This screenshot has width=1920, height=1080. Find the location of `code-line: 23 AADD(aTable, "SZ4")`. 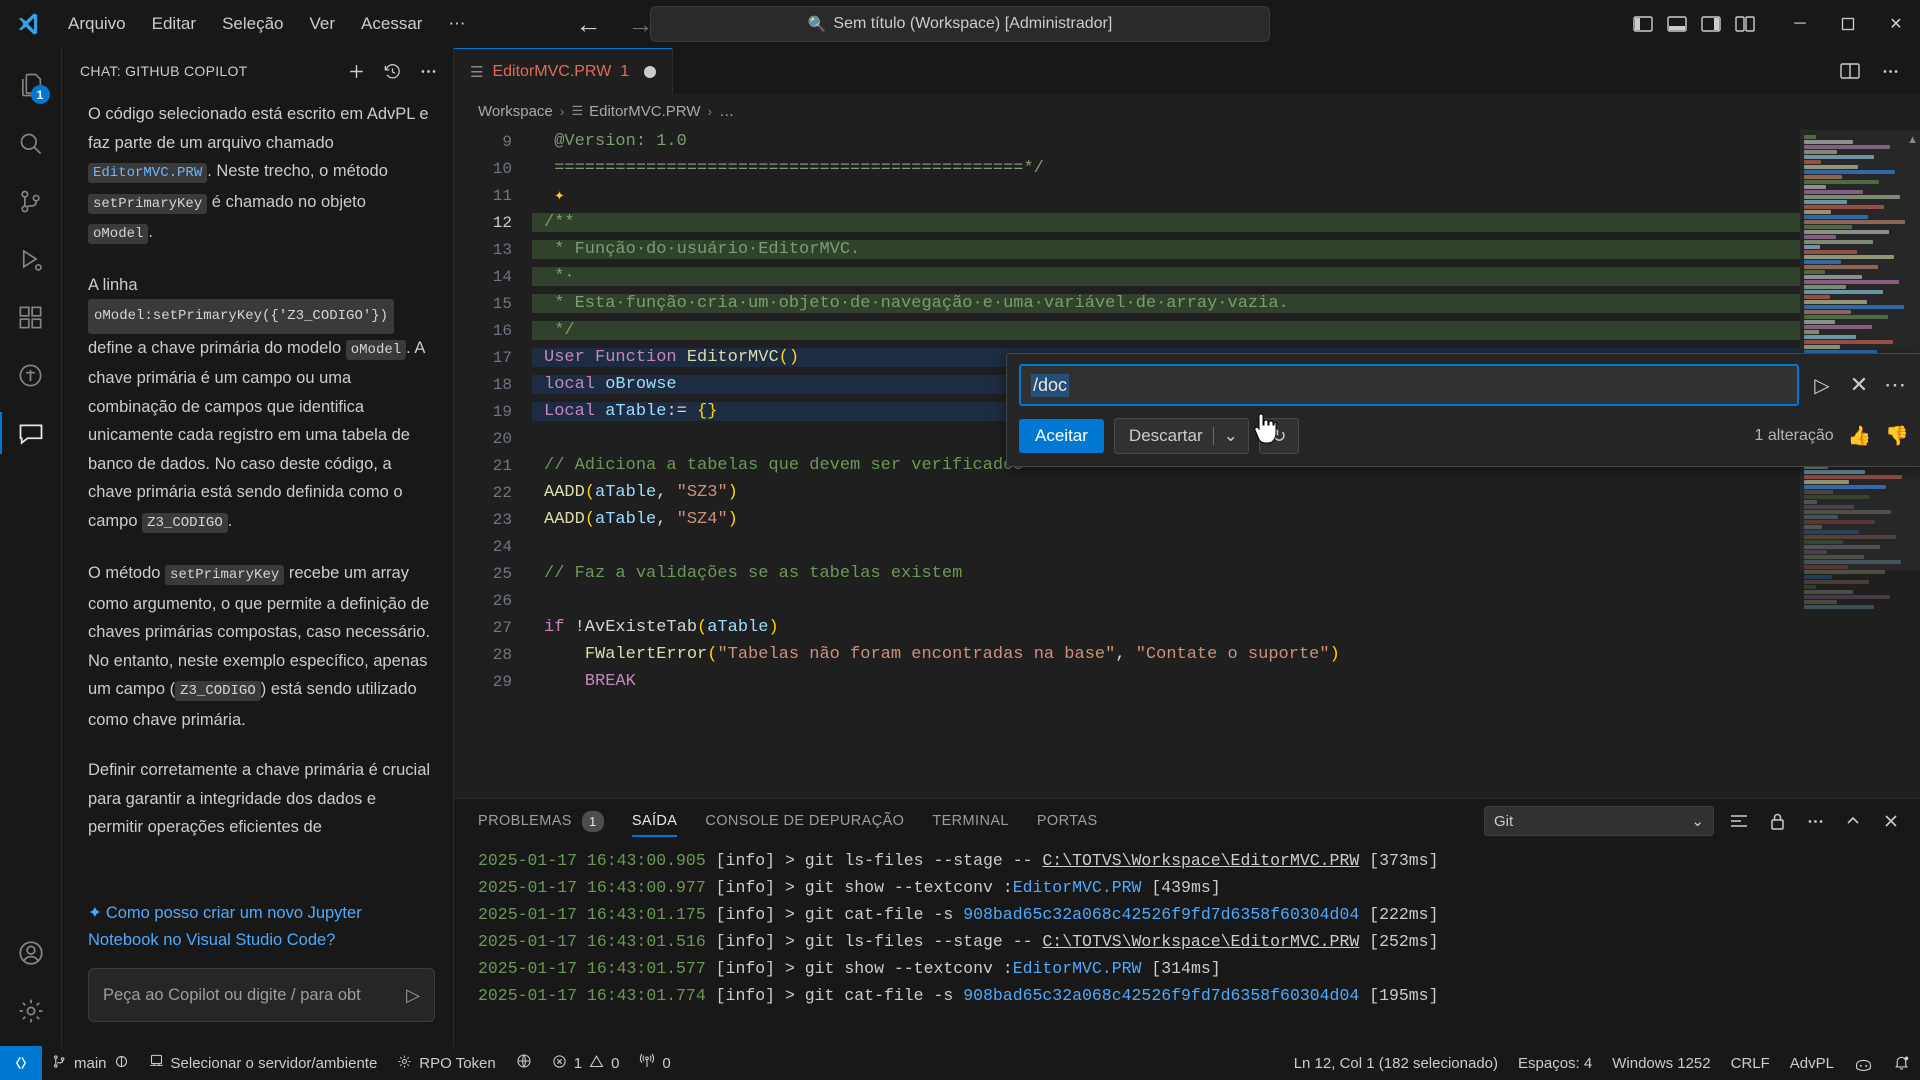

code-line: 23 AADD(aTable, "SZ4") is located at coordinates (1127, 519).